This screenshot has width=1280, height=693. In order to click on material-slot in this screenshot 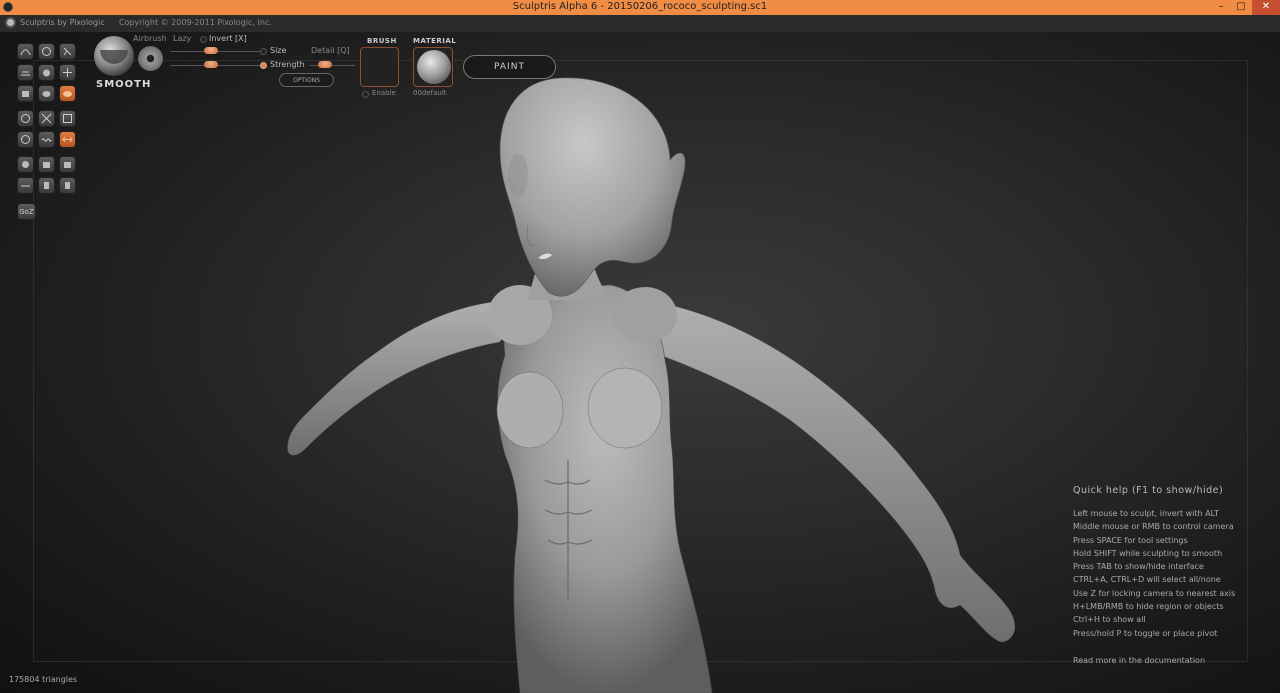, I will do `click(433, 67)`.